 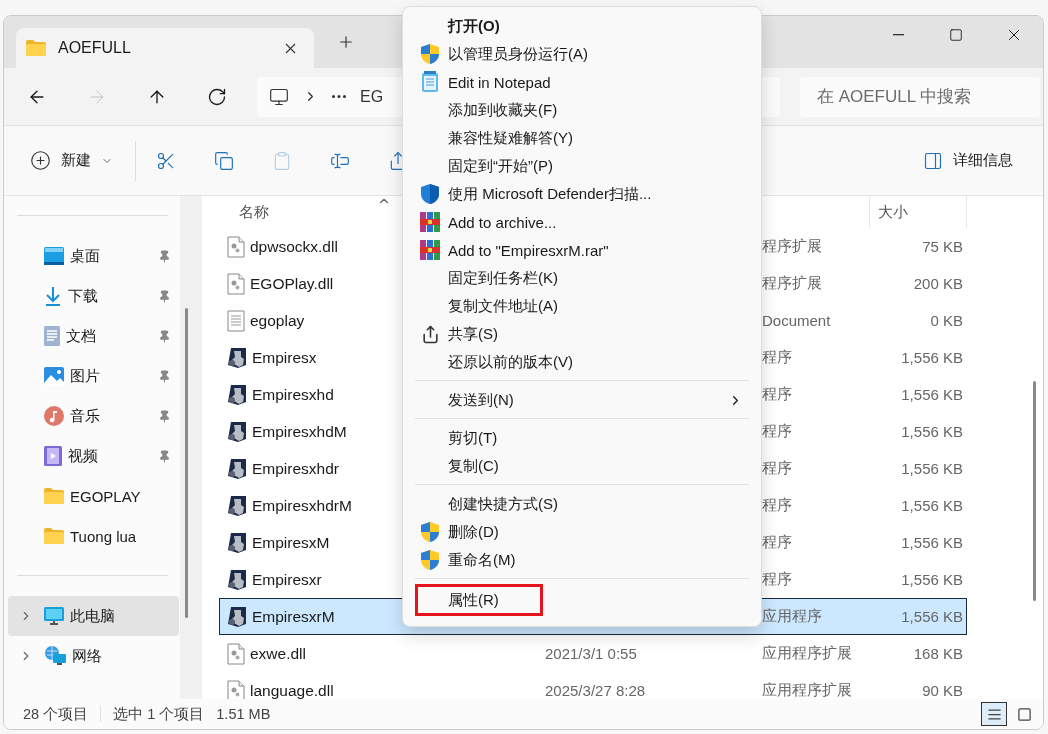 I want to click on file-name: exwe.dll, so click(x=278, y=653).